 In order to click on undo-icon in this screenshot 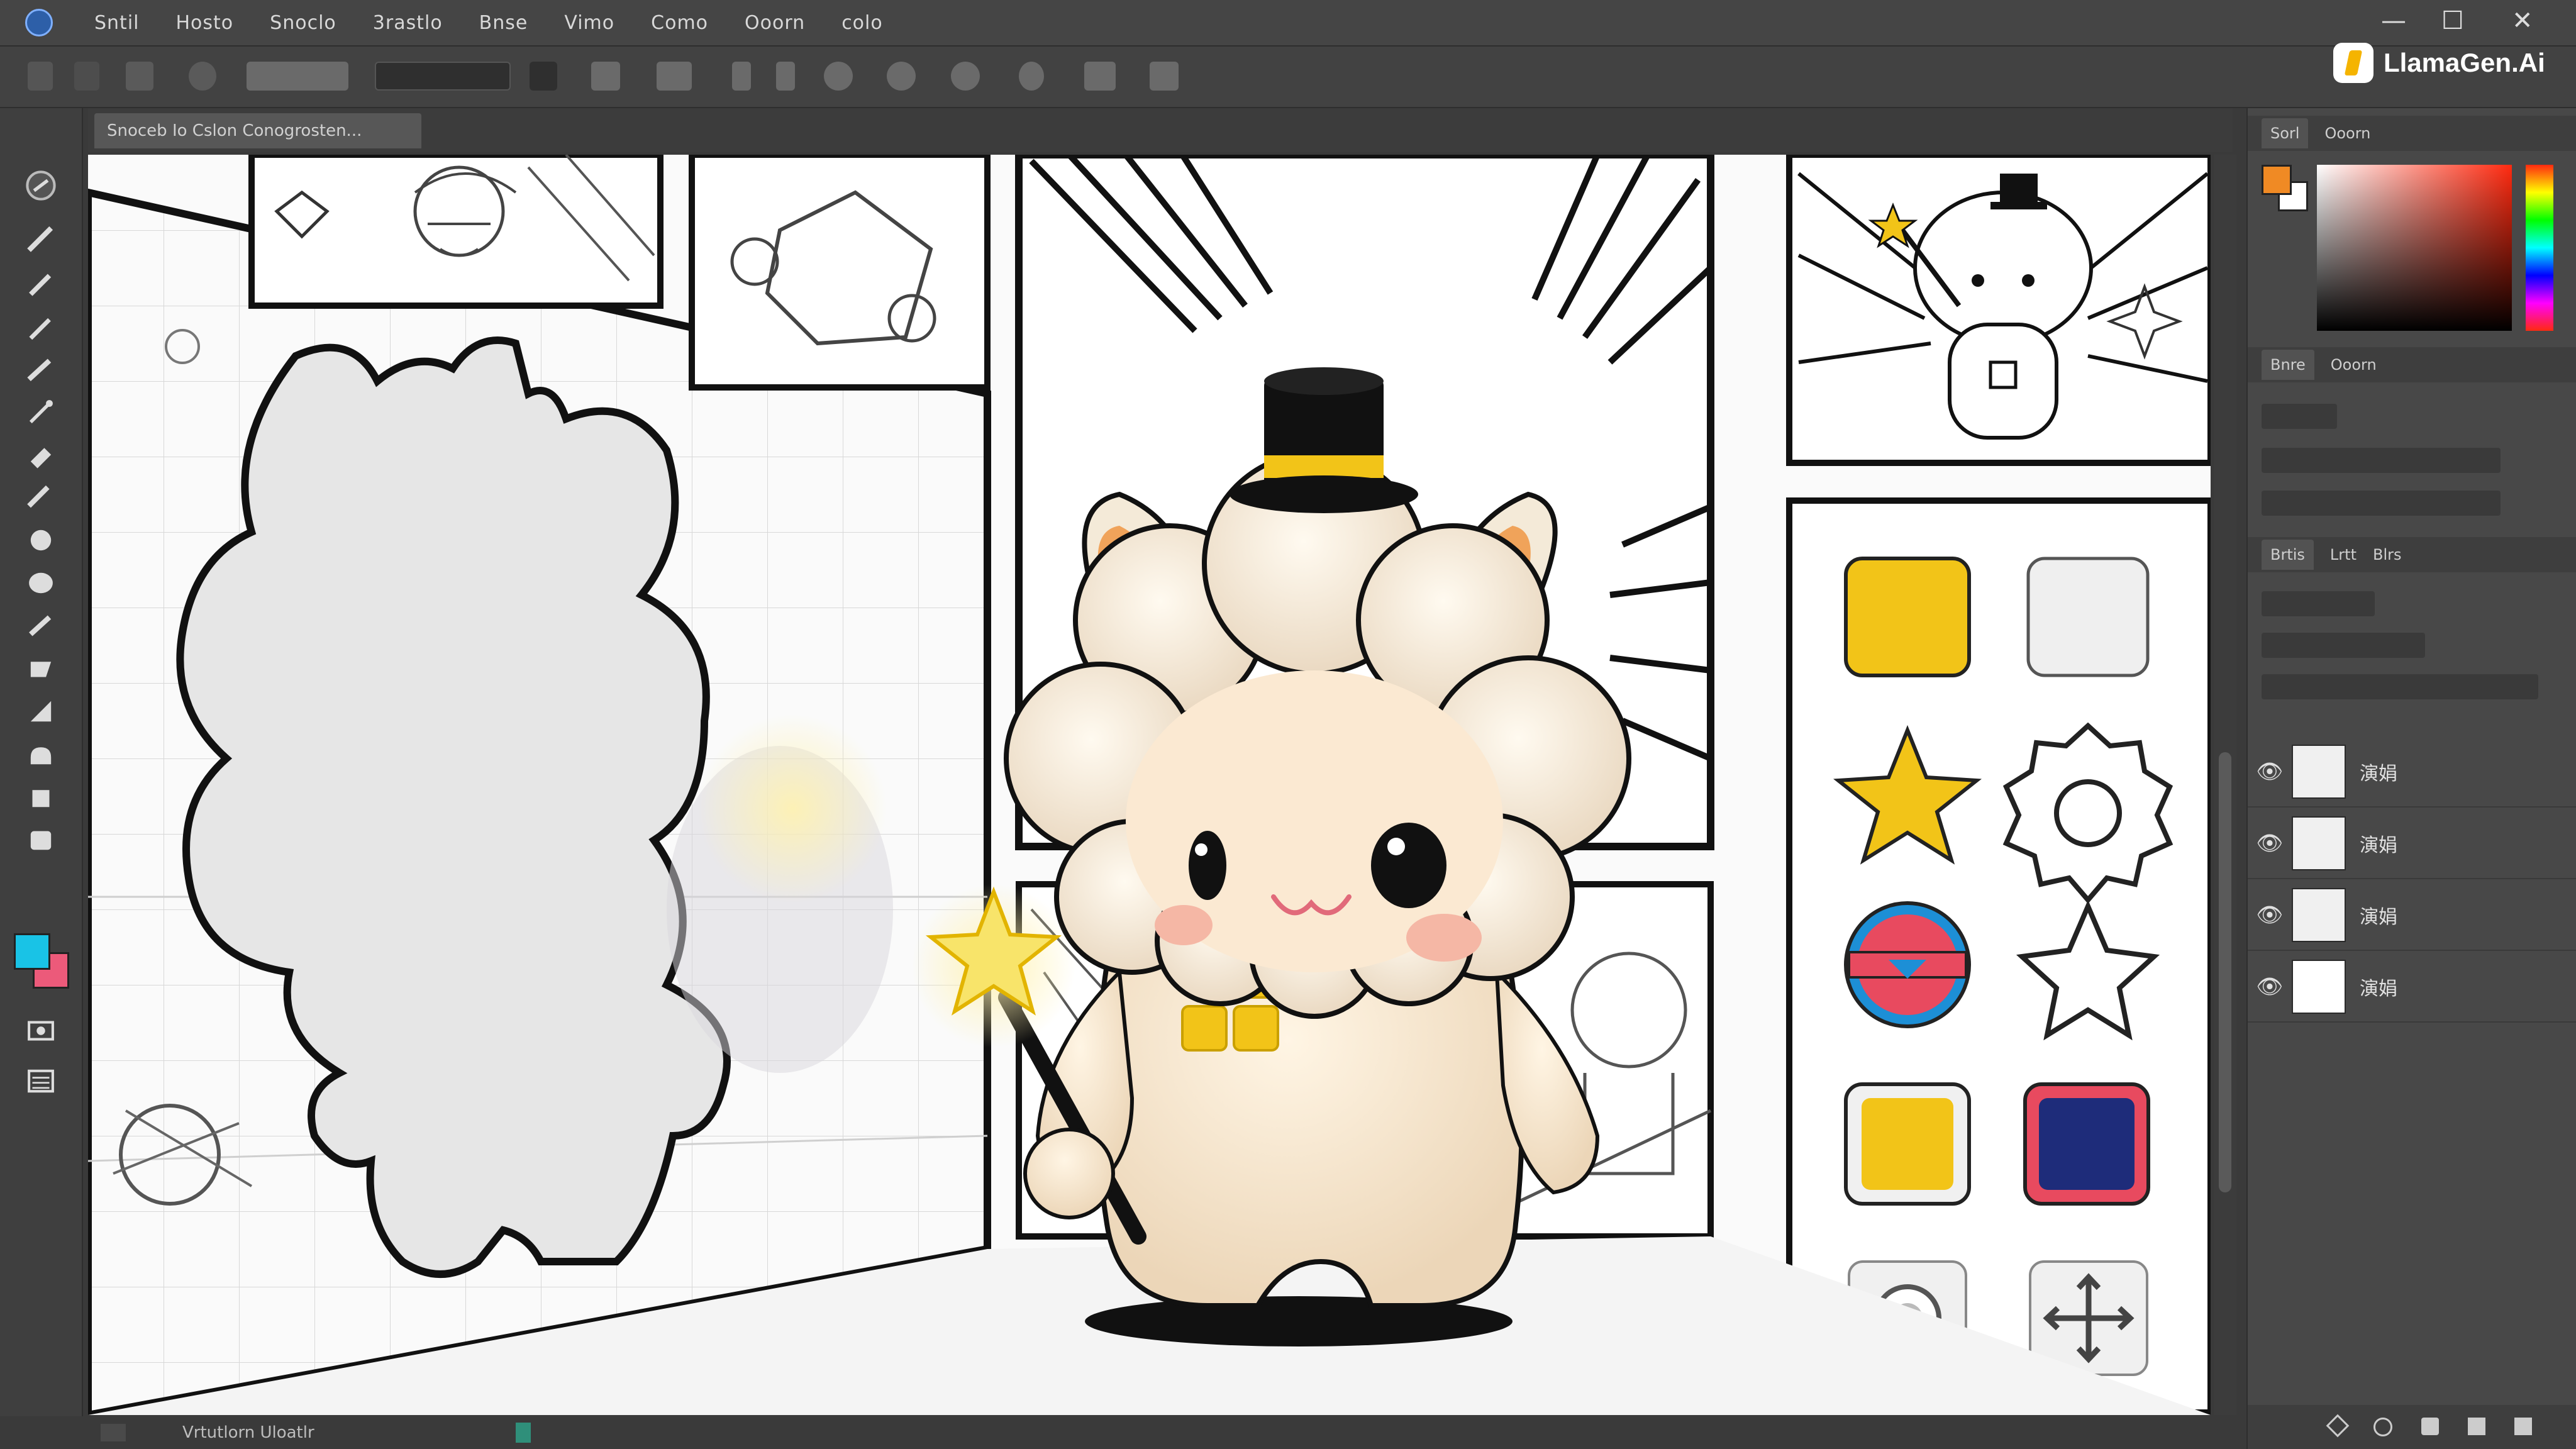, I will do `click(86, 76)`.